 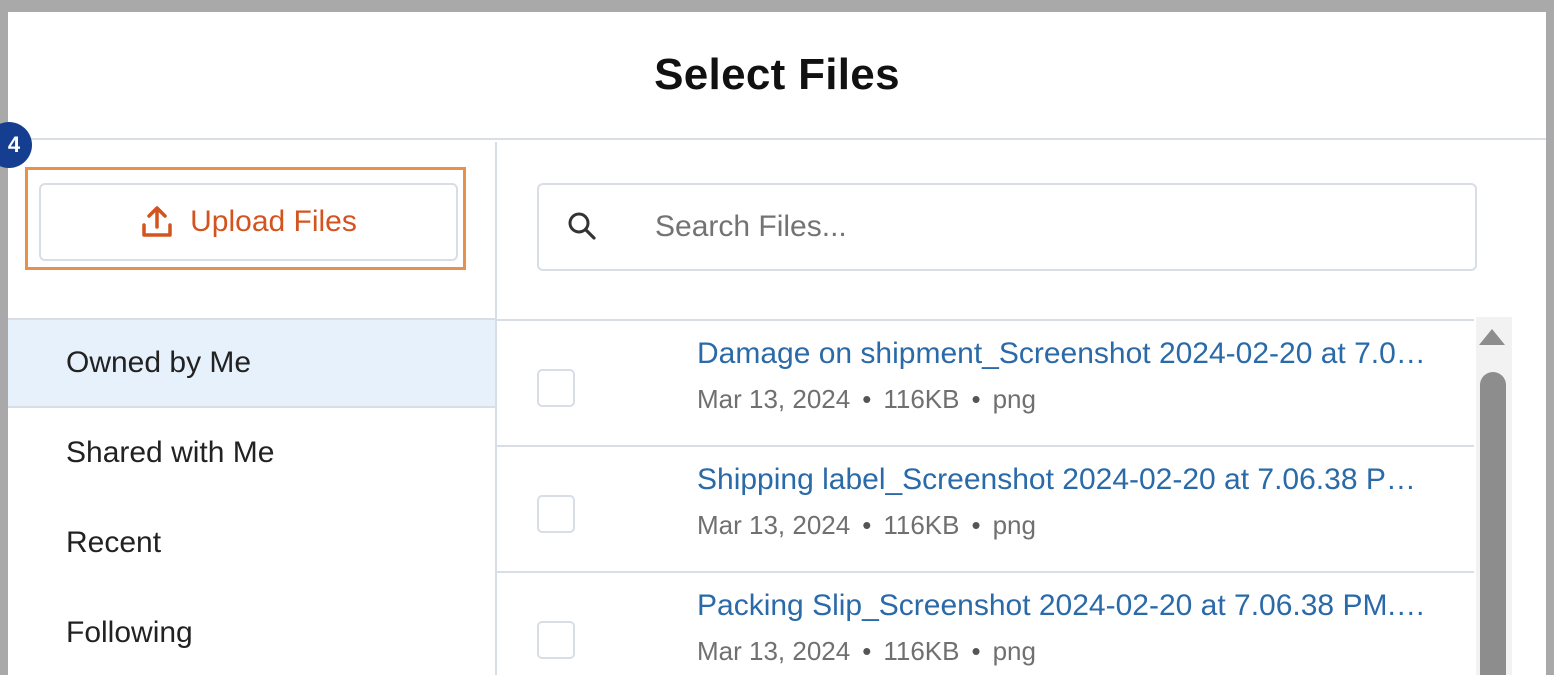 I want to click on sidebar-item-owned-by-me: Owned by Me, so click(x=251, y=363).